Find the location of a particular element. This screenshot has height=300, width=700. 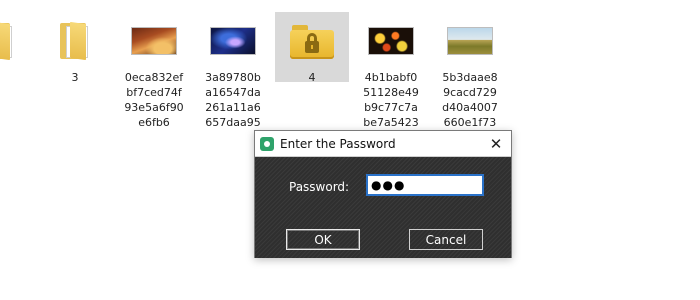

cancel-button: Cancel is located at coordinates (446, 239).